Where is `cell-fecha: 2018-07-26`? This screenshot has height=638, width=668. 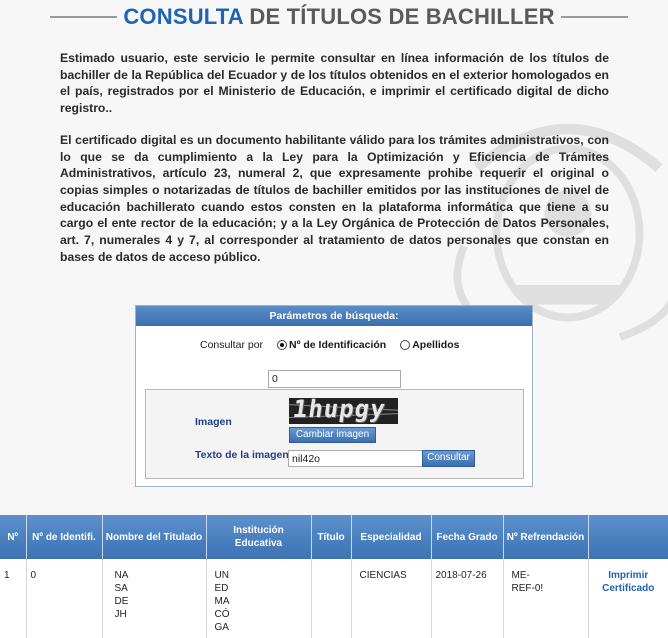 cell-fecha: 2018-07-26 is located at coordinates (467, 598).